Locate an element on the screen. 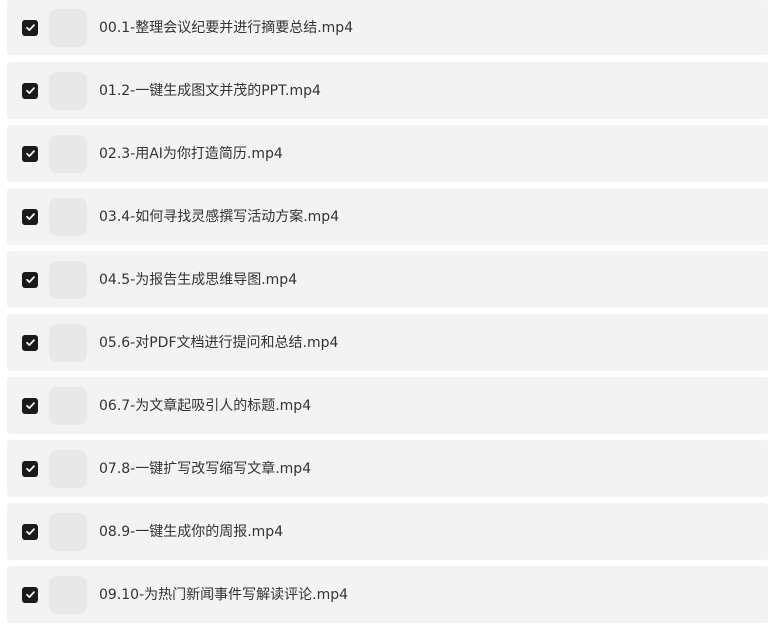  file-name: 04.5-为报告生成思维导图.mp4 is located at coordinates (198, 280).